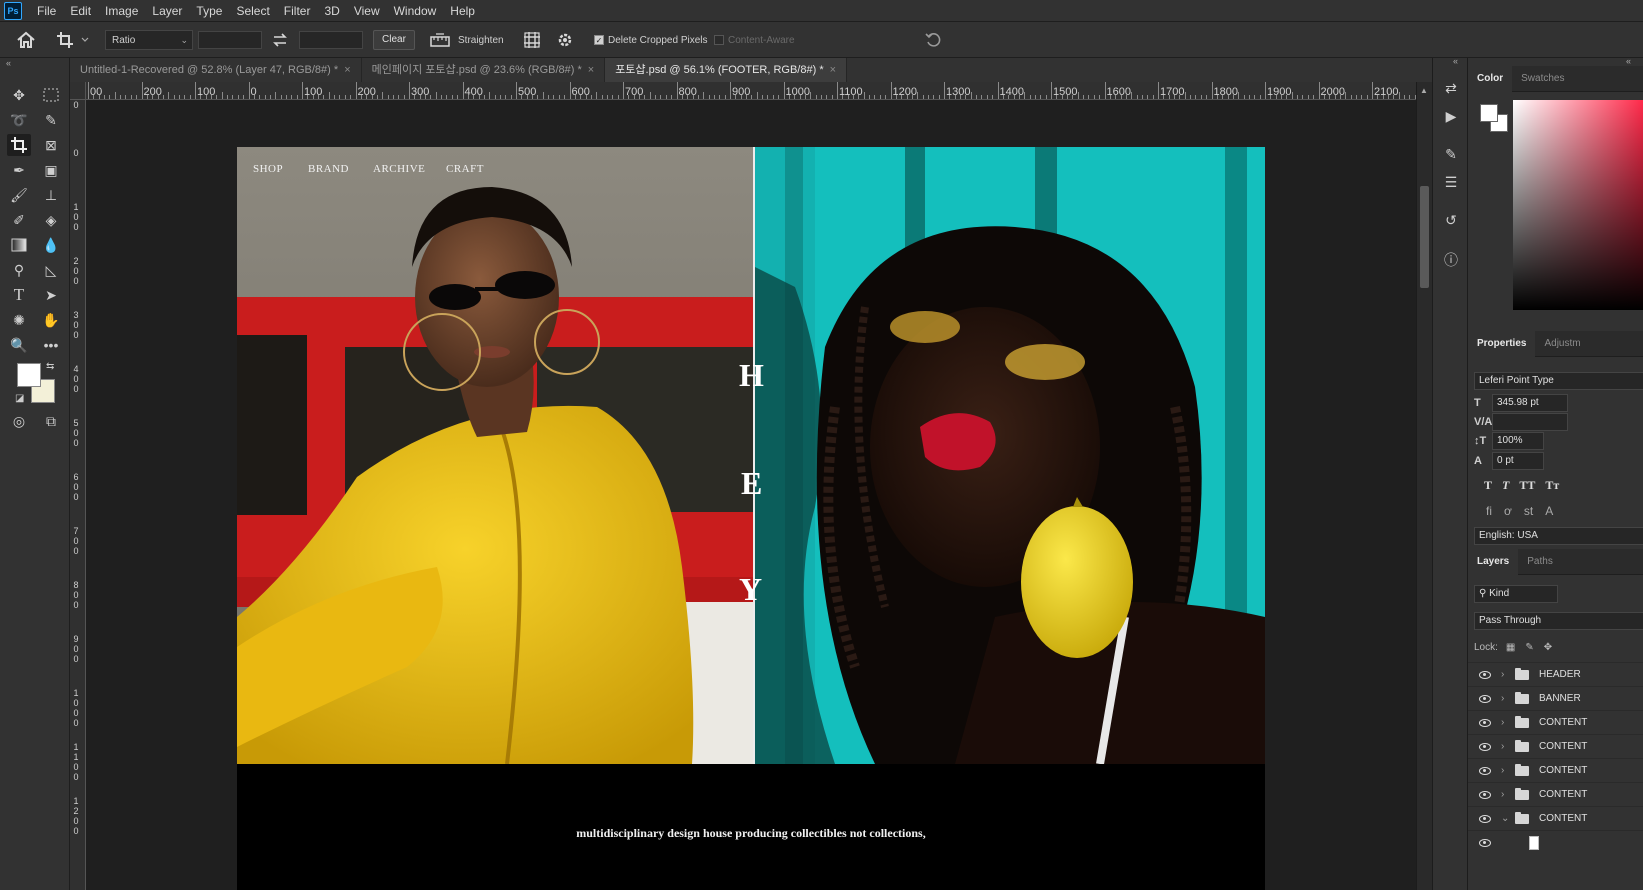 This screenshot has width=1643, height=890. What do you see at coordinates (1521, 422) in the screenshot?
I see `kerning-control: V/A` at bounding box center [1521, 422].